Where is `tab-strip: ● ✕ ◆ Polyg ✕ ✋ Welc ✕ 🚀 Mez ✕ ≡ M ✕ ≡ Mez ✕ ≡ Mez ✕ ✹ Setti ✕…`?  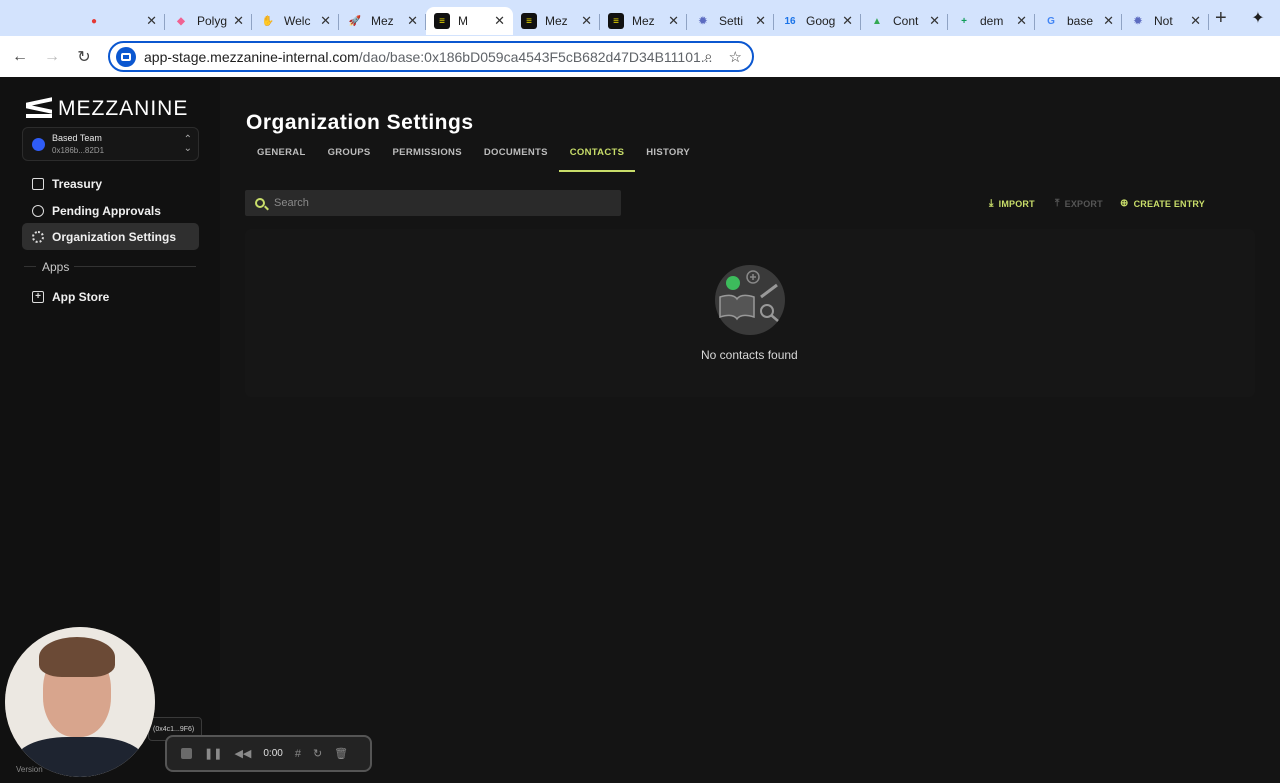
tab-strip: ● ✕ ◆ Polyg ✕ ✋ Welc ✕ 🚀 Mez ✕ ≡ M ✕ ≡ Mez ✕ ≡ Mez ✕ ✹ Setti ✕… is located at coordinates (643, 18).